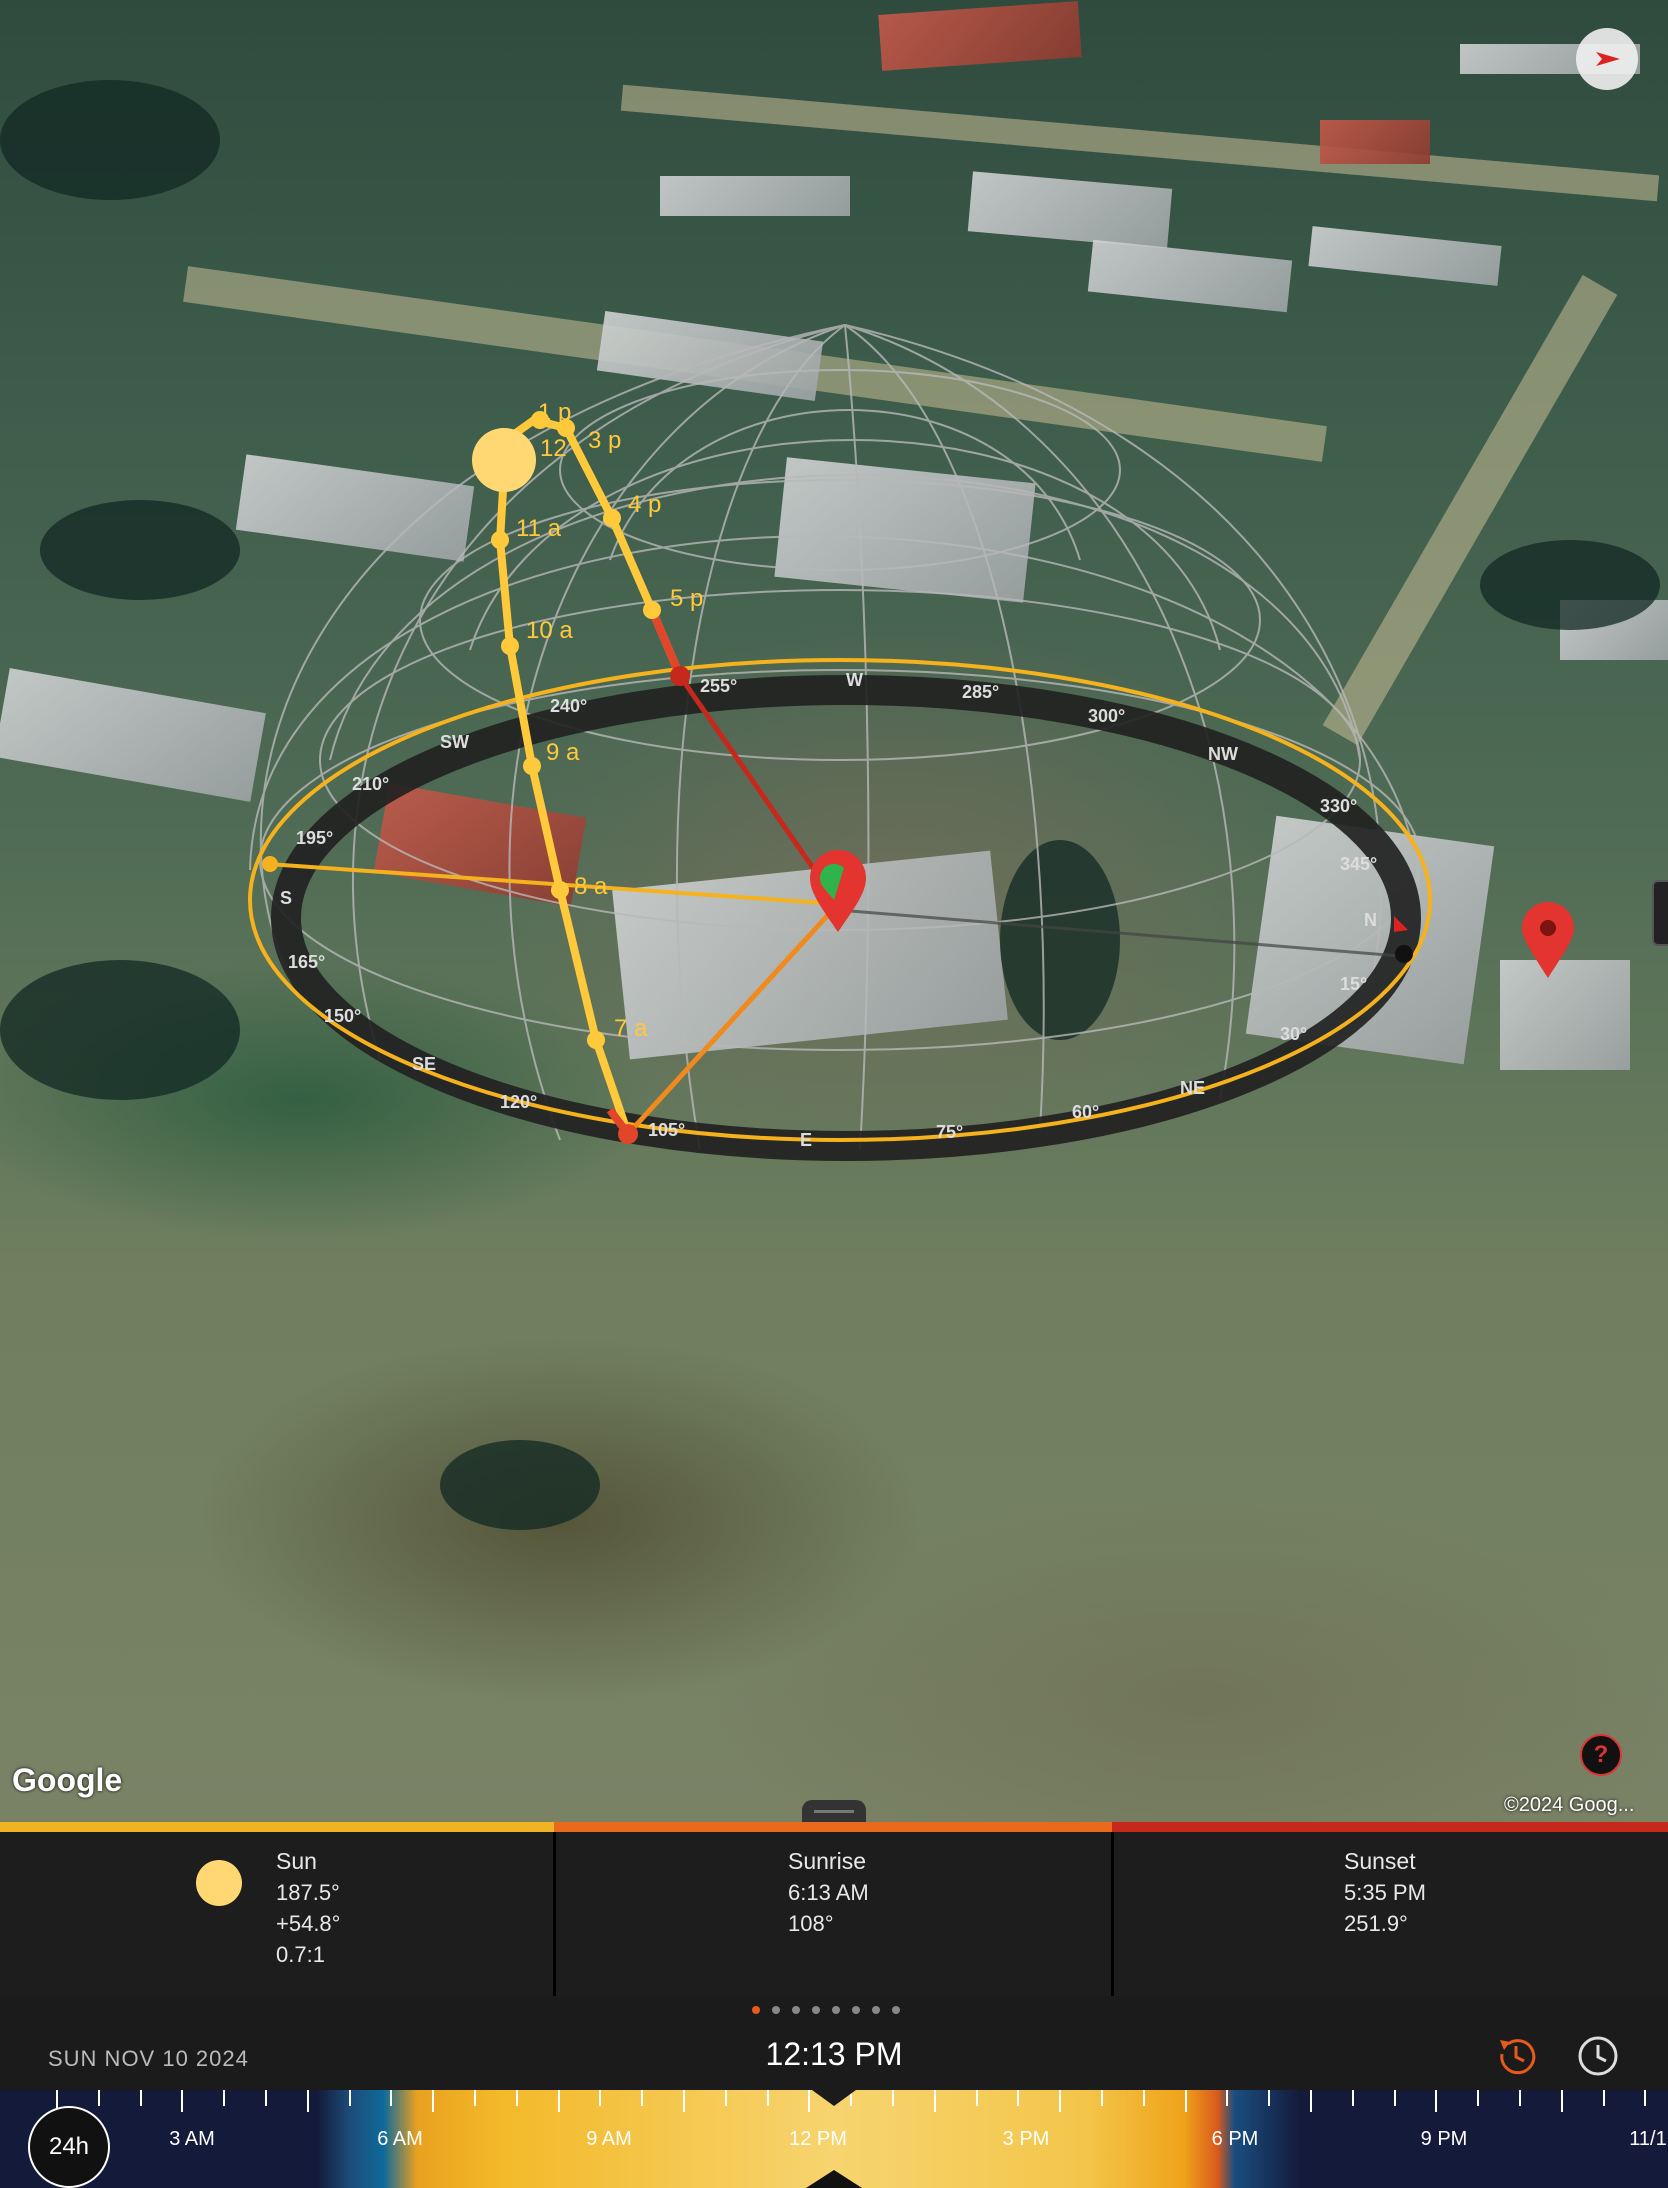 This screenshot has height=2188, width=1668. Describe the element at coordinates (308, 1892) in the screenshot. I see `sun-azimuth: 187.5°` at that location.